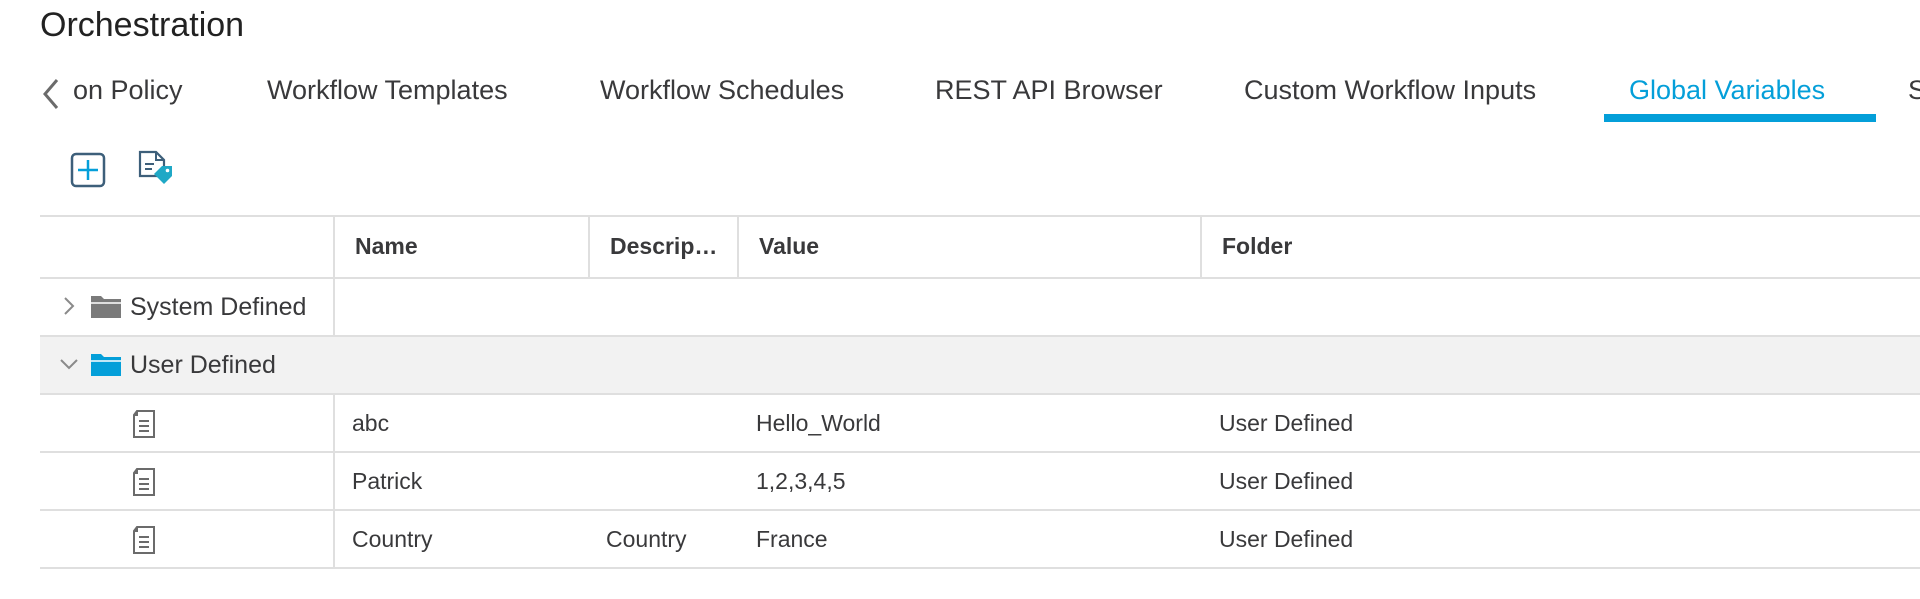 This screenshot has height=599, width=1920. What do you see at coordinates (203, 365) in the screenshot?
I see `group-label: User Defined` at bounding box center [203, 365].